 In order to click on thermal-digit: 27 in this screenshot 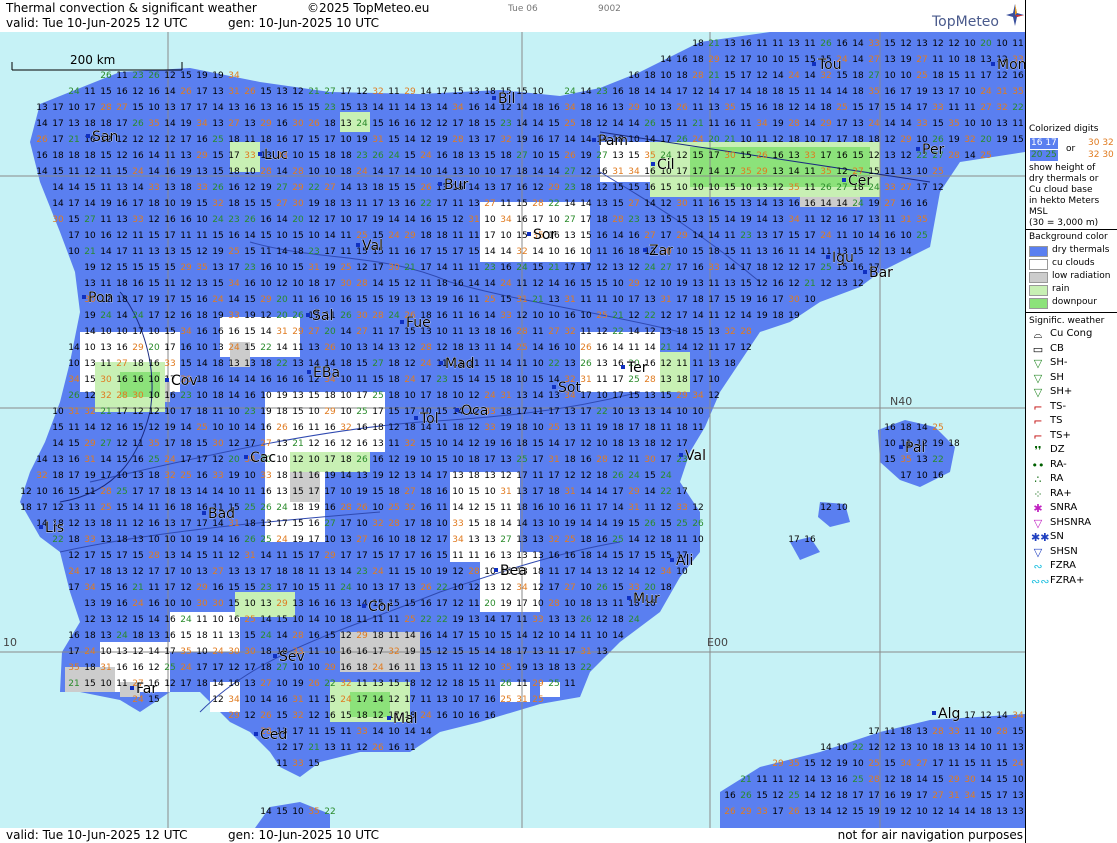, I will do `click(889, 204)`.